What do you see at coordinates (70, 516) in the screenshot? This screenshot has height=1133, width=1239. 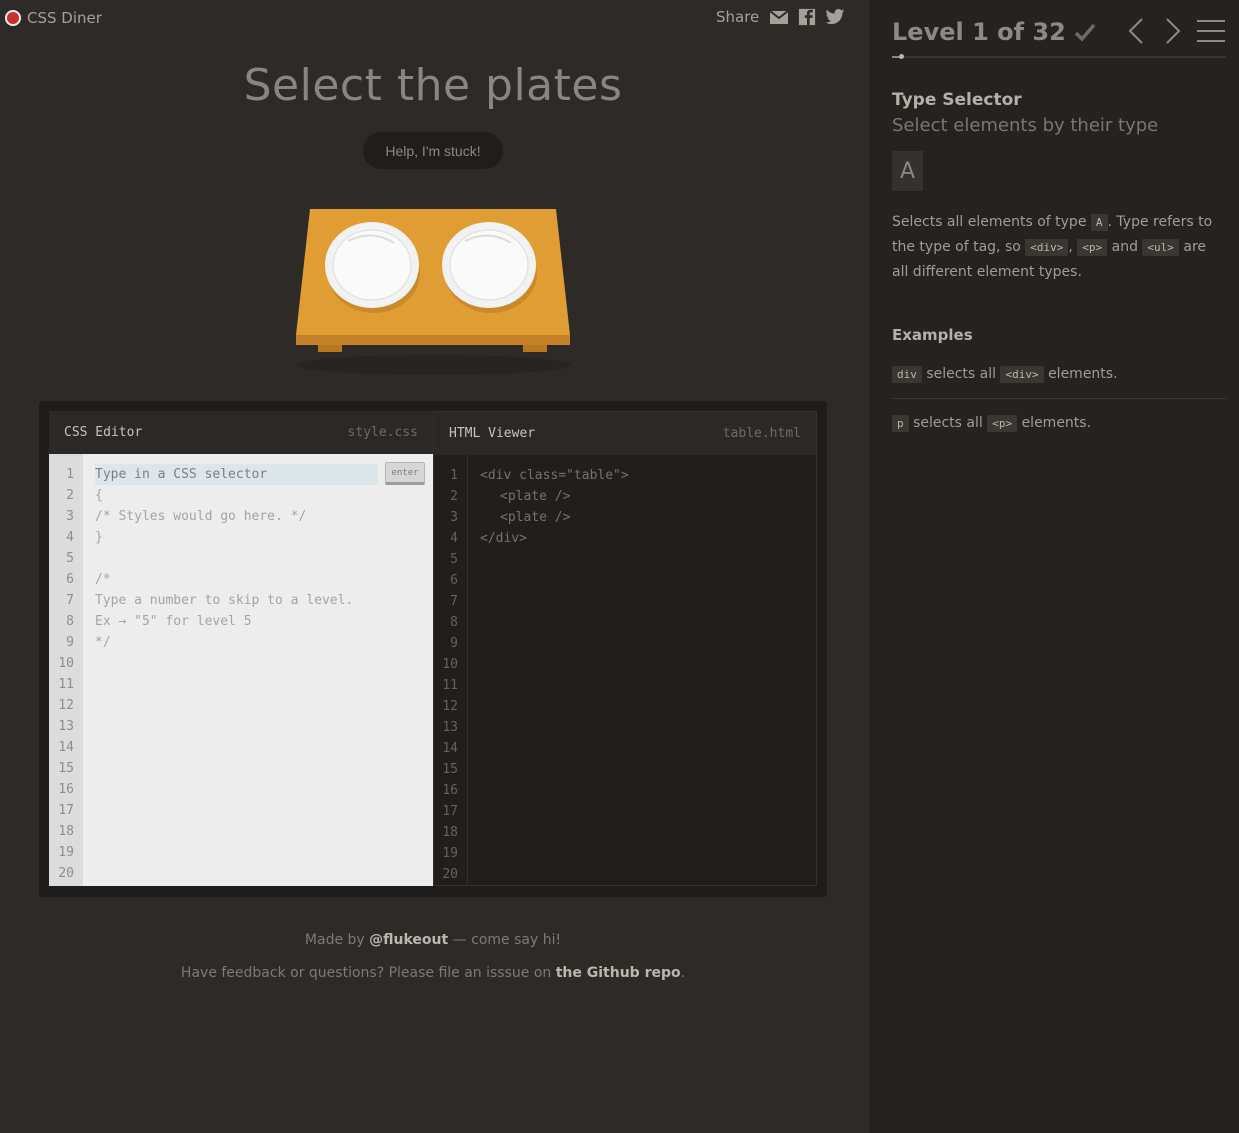 I see `line-number: 3` at bounding box center [70, 516].